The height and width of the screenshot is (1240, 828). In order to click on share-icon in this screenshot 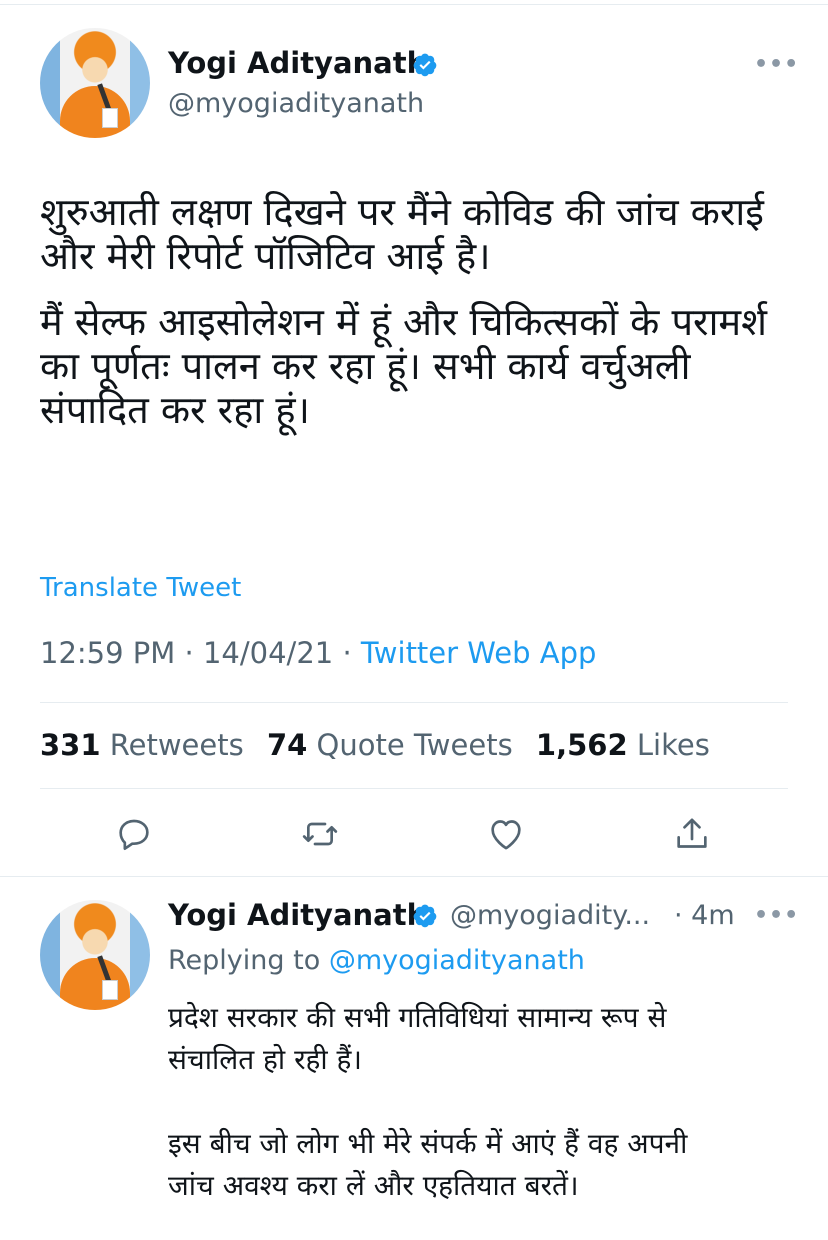, I will do `click(692, 833)`.